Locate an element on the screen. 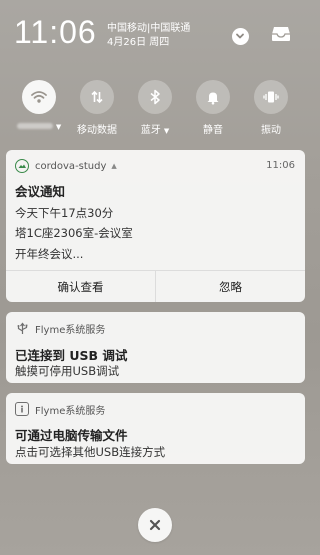 Image resolution: width=320 pixels, height=555 pixels. bluetooth-icon is located at coordinates (155, 97).